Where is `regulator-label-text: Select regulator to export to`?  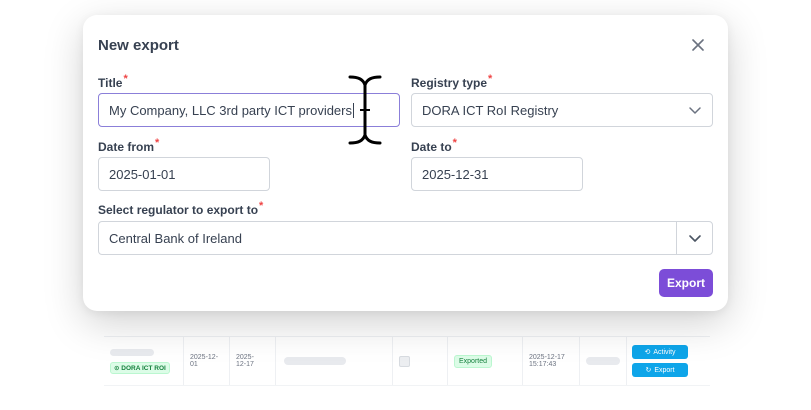 regulator-label-text: Select regulator to export to is located at coordinates (178, 210).